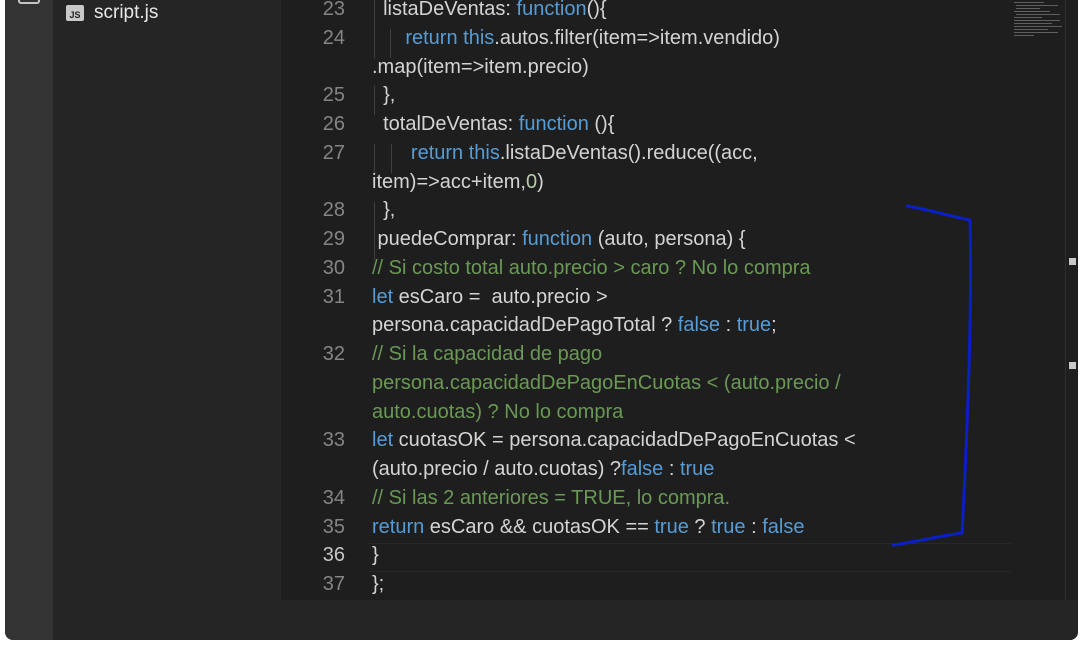 This screenshot has width=1087, height=651. What do you see at coordinates (500, 296) in the screenshot?
I see `code-token: esCaro = auto.precio >` at bounding box center [500, 296].